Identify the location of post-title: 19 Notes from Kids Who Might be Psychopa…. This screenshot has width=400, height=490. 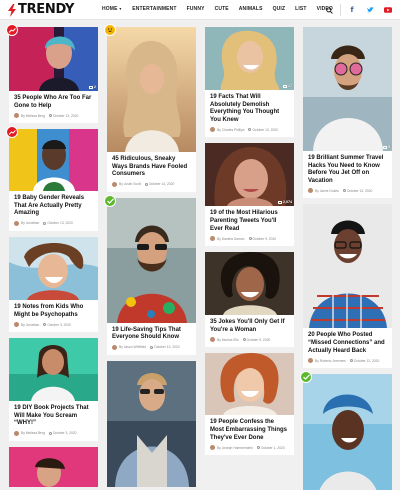
(53, 310).